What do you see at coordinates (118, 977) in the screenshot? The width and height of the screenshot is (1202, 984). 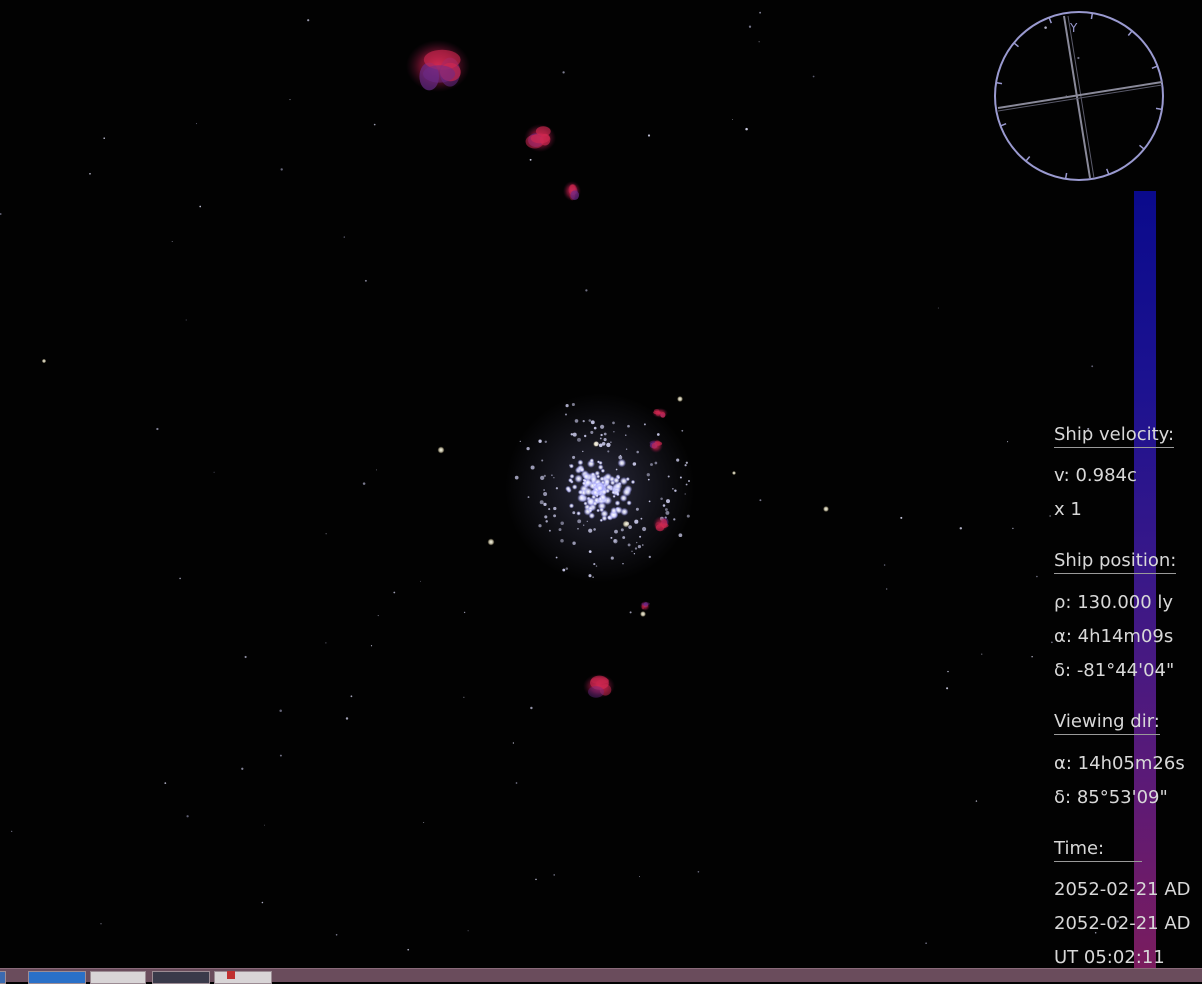 I see `window-button` at bounding box center [118, 977].